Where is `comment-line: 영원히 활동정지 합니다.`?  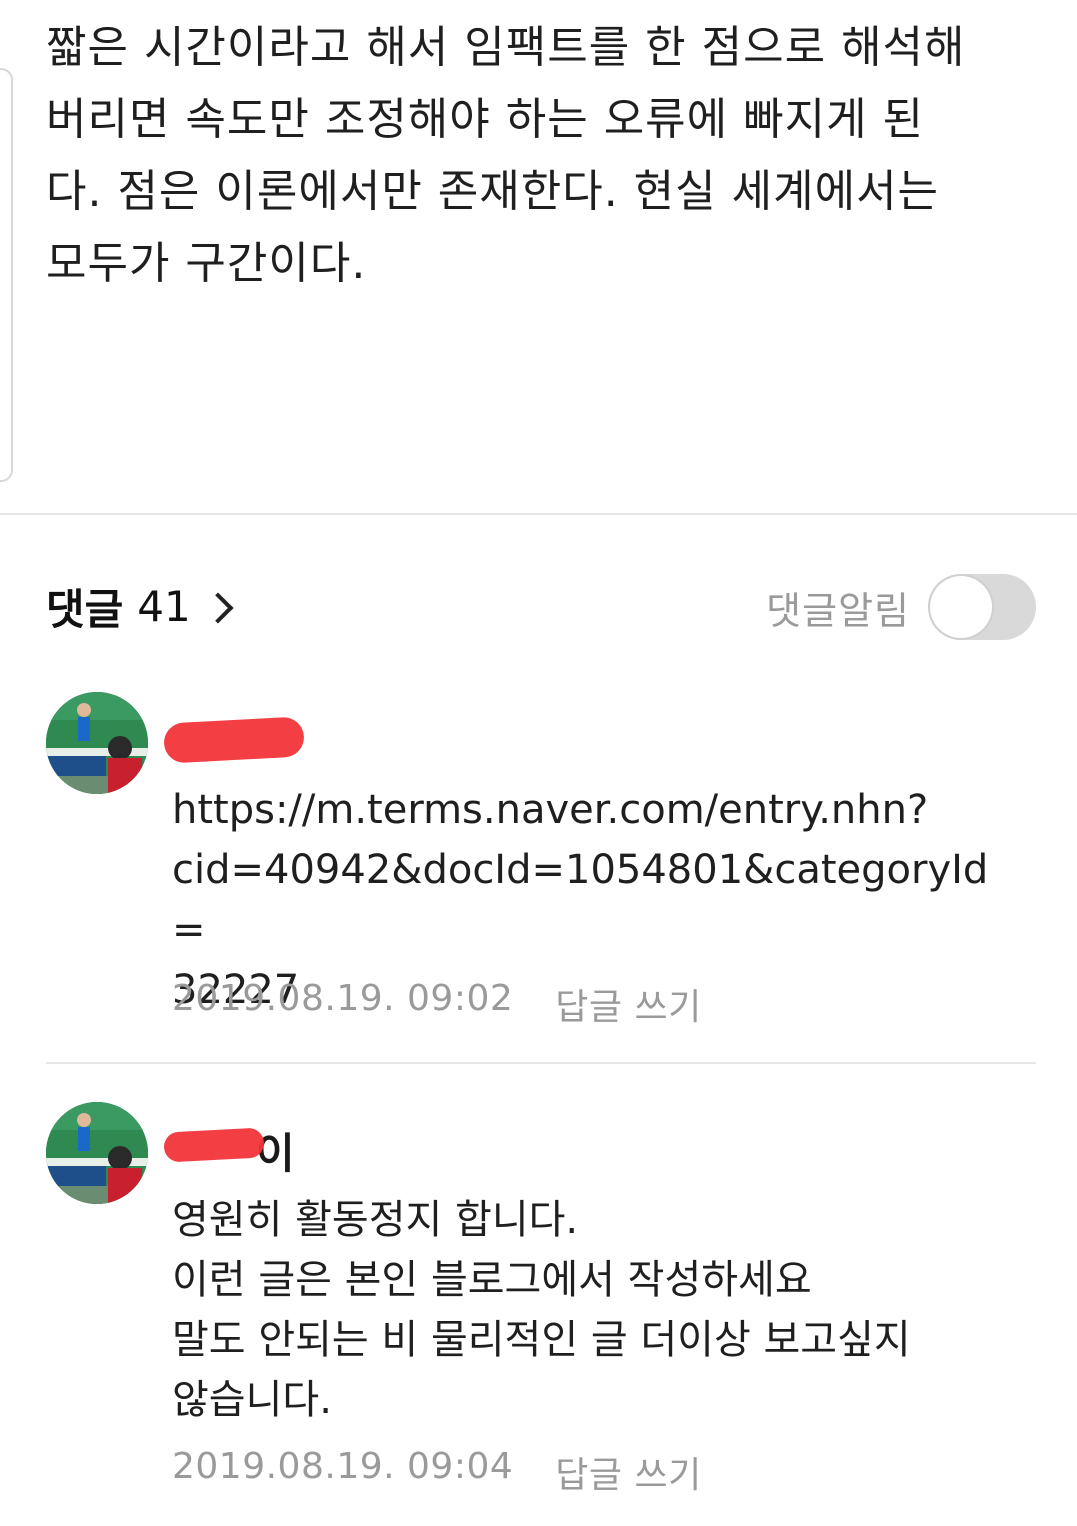
comment-line: 영원히 활동정지 합니다. is located at coordinates (375, 1220).